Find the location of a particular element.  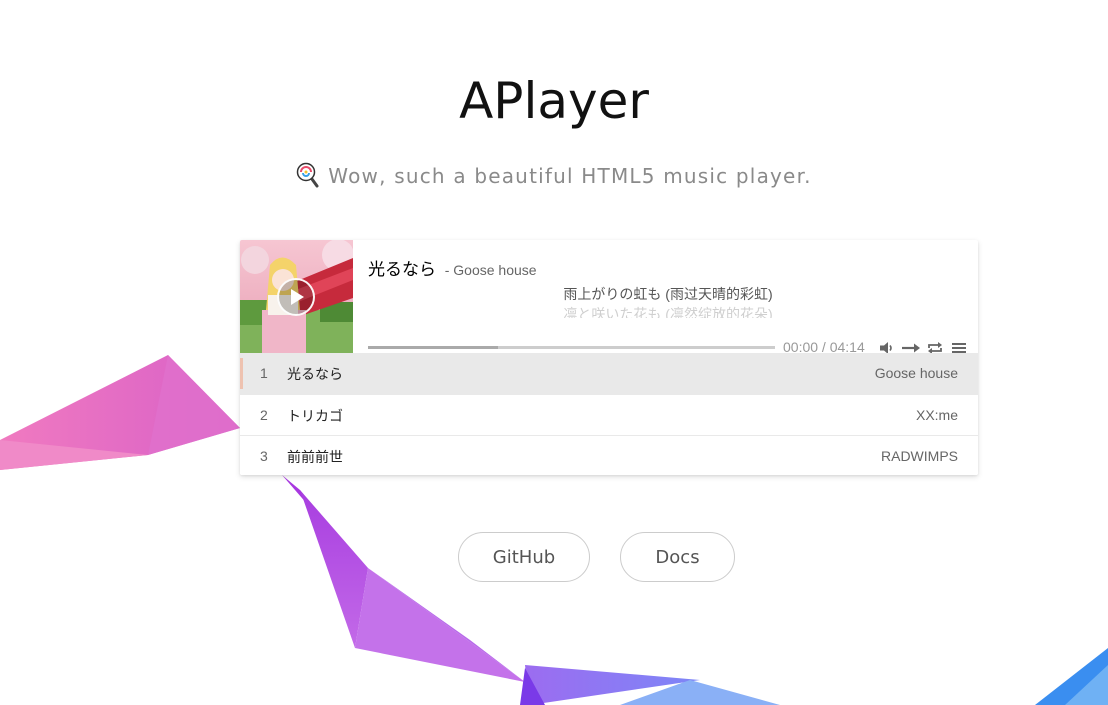

page-title: APlayer is located at coordinates (554, 101).